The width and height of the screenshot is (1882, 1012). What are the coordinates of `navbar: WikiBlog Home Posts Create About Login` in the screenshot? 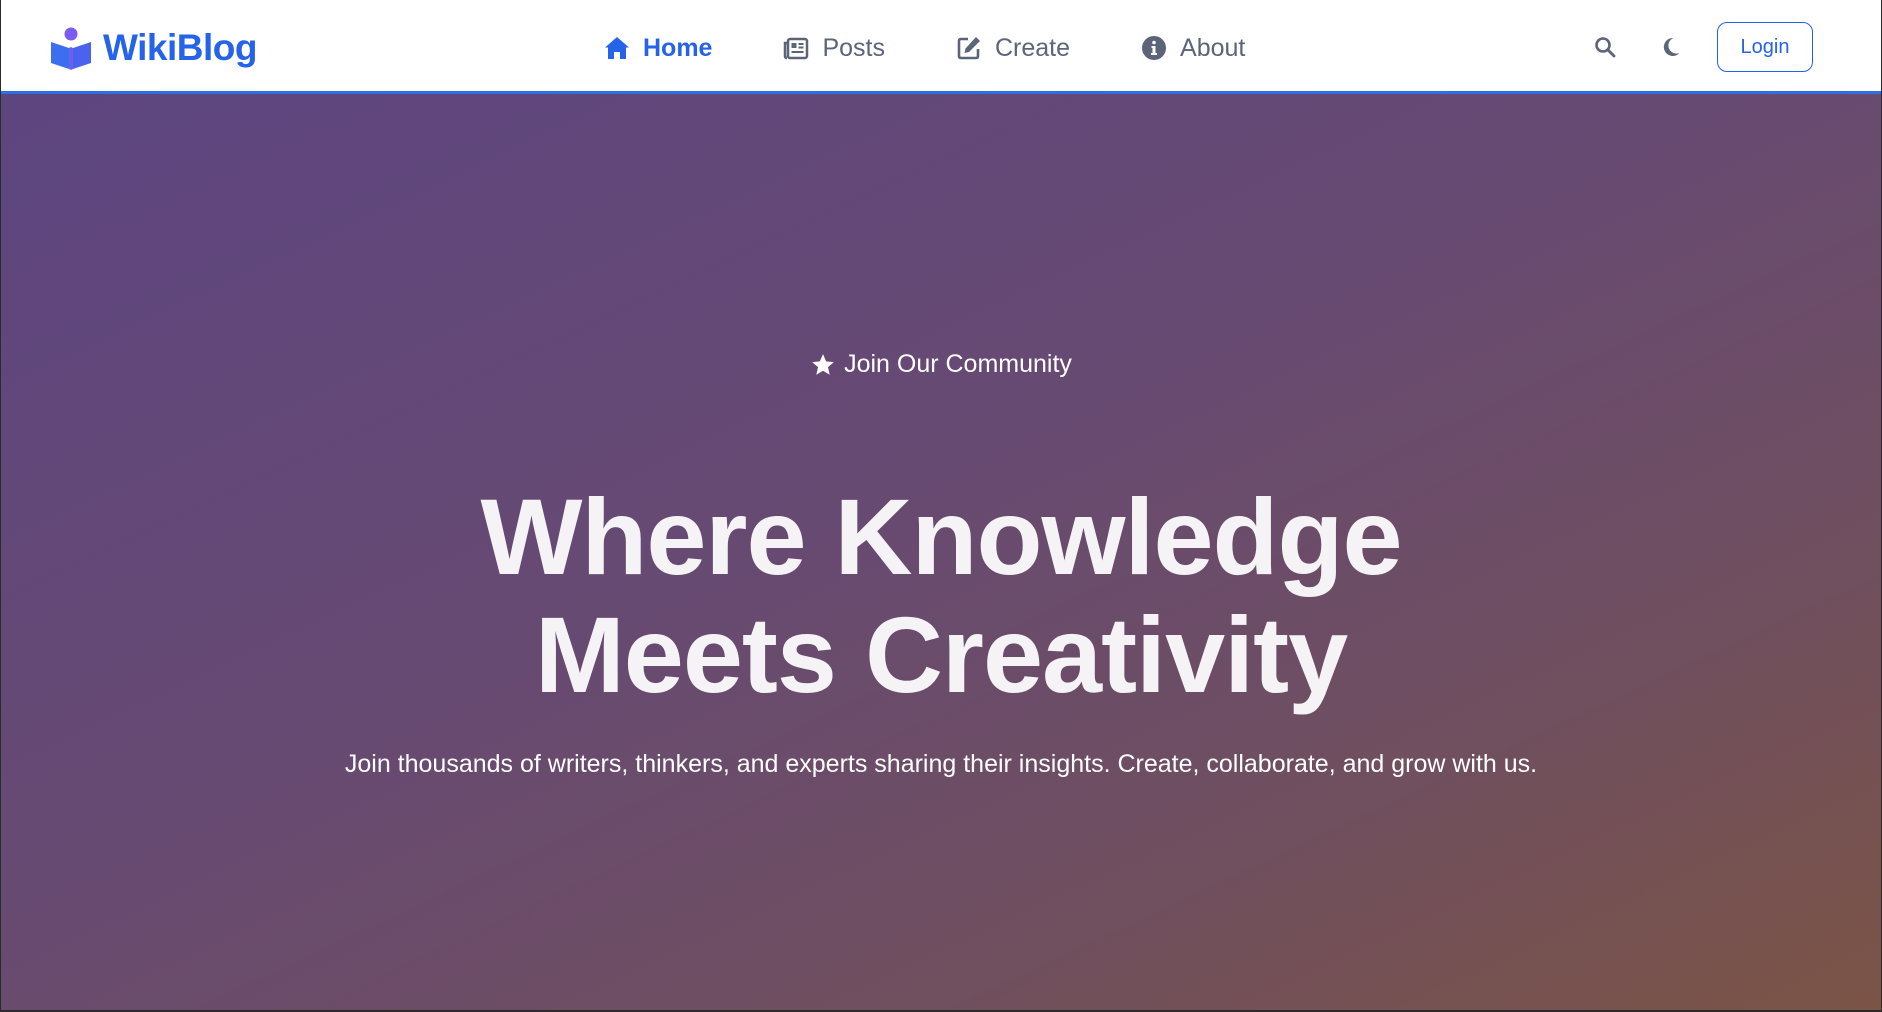 It's located at (941, 47).